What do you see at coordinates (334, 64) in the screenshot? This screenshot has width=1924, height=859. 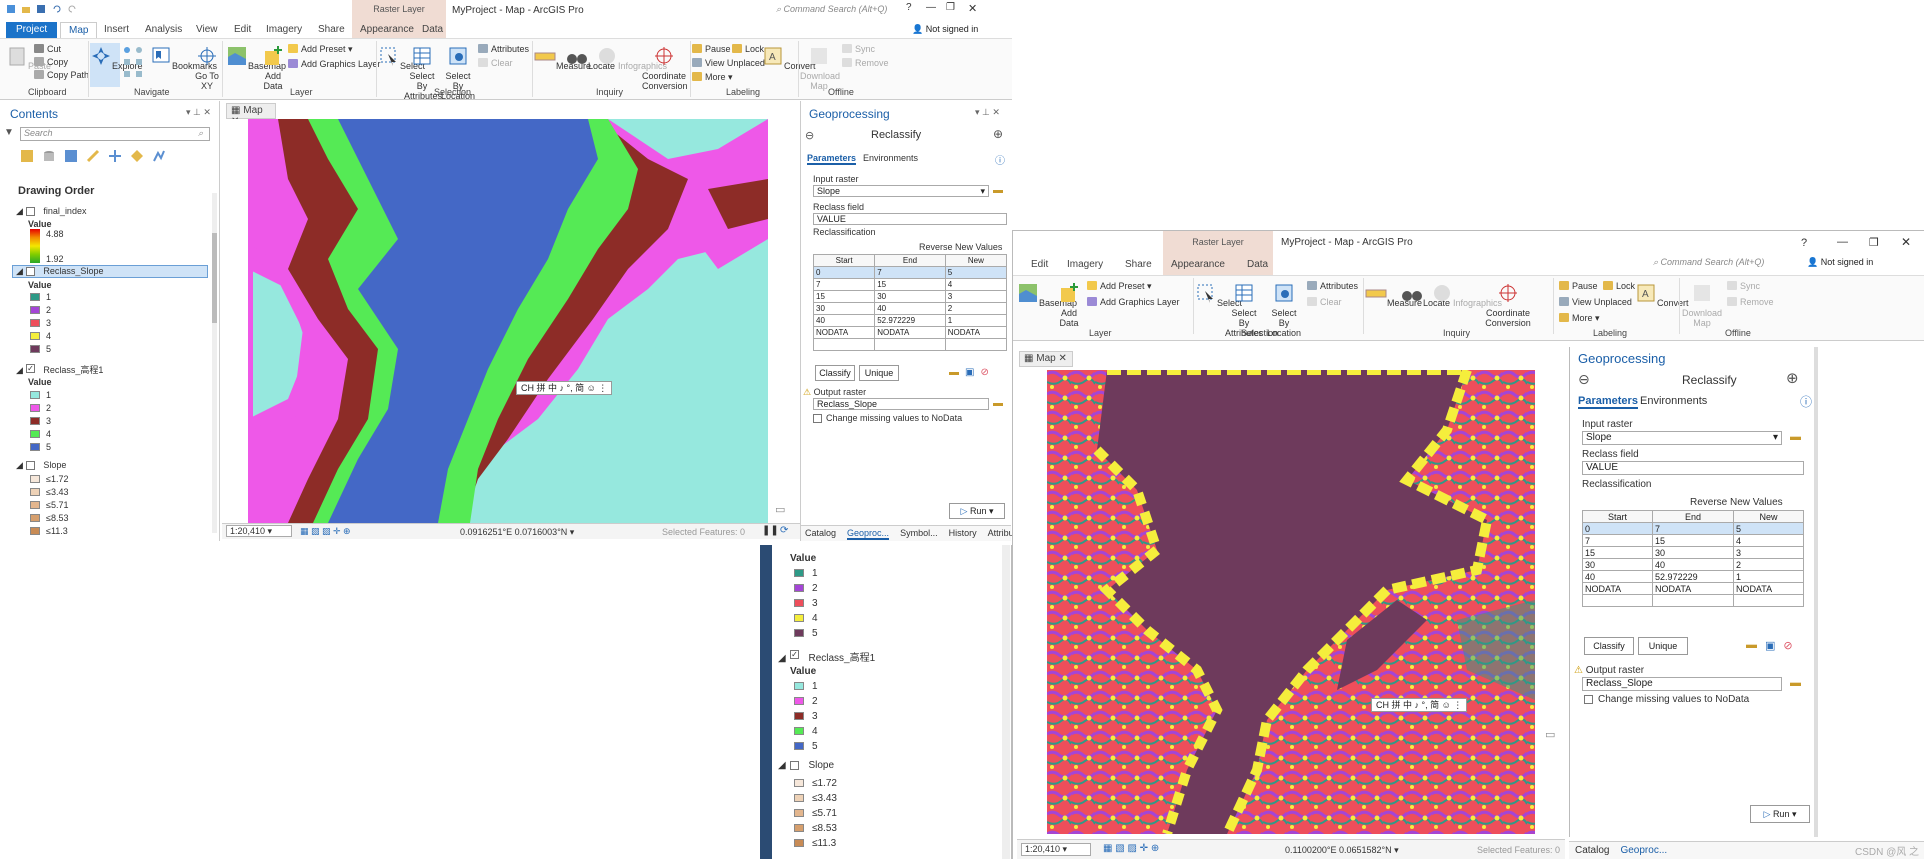 I see `add-graphics-layer-button: Add Graphics Layer` at bounding box center [334, 64].